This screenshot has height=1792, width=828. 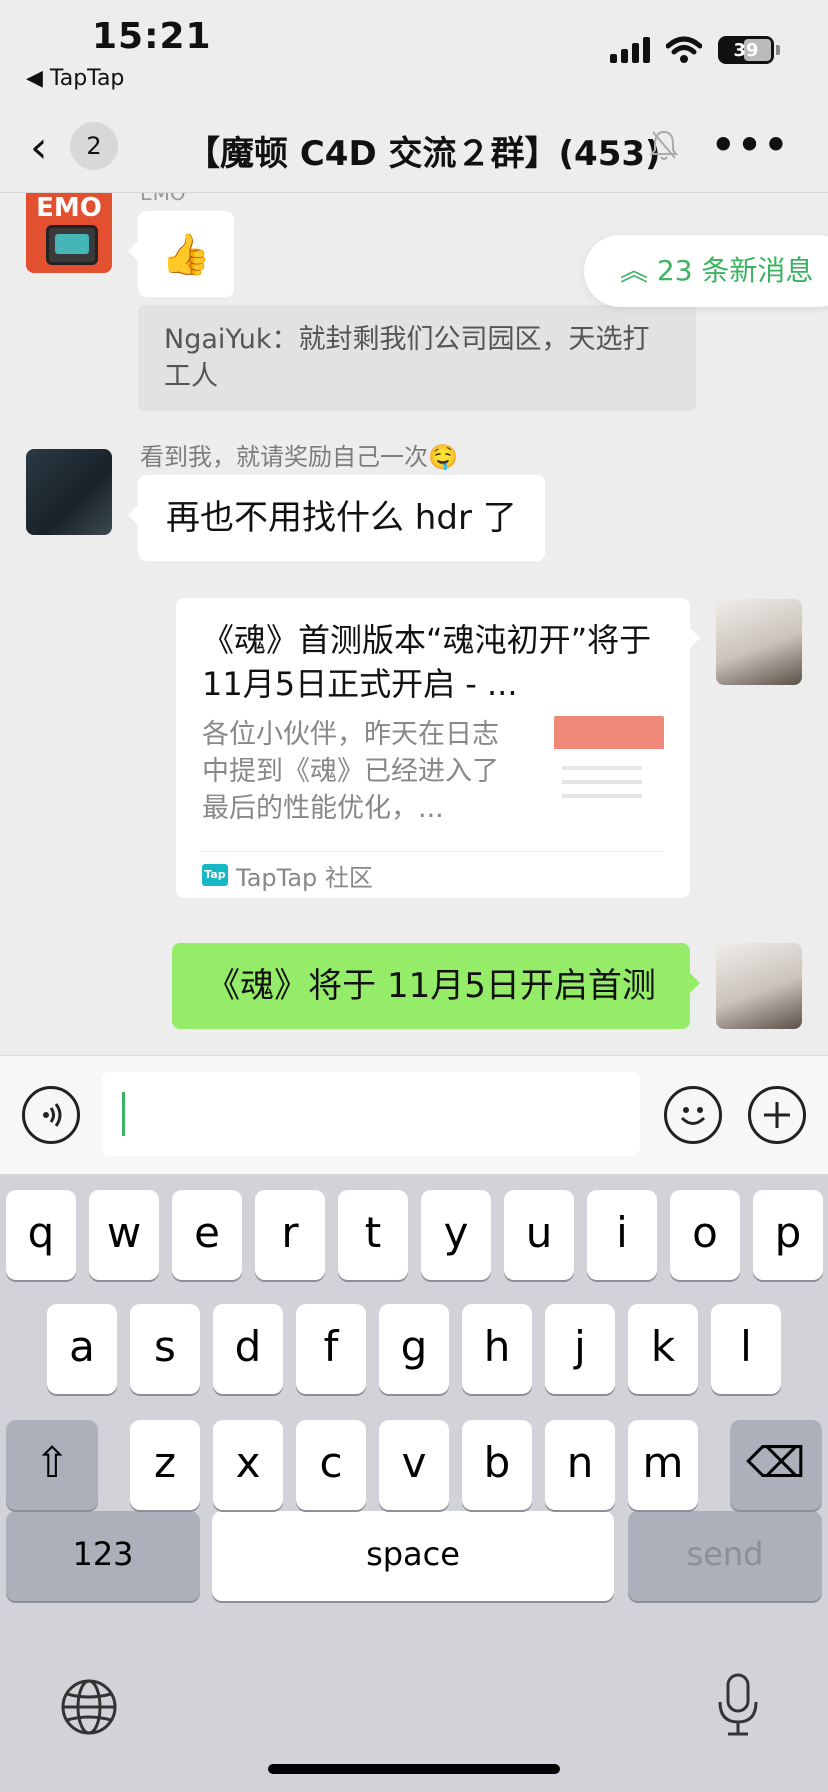 I want to click on key-c: c, so click(x=331, y=1465).